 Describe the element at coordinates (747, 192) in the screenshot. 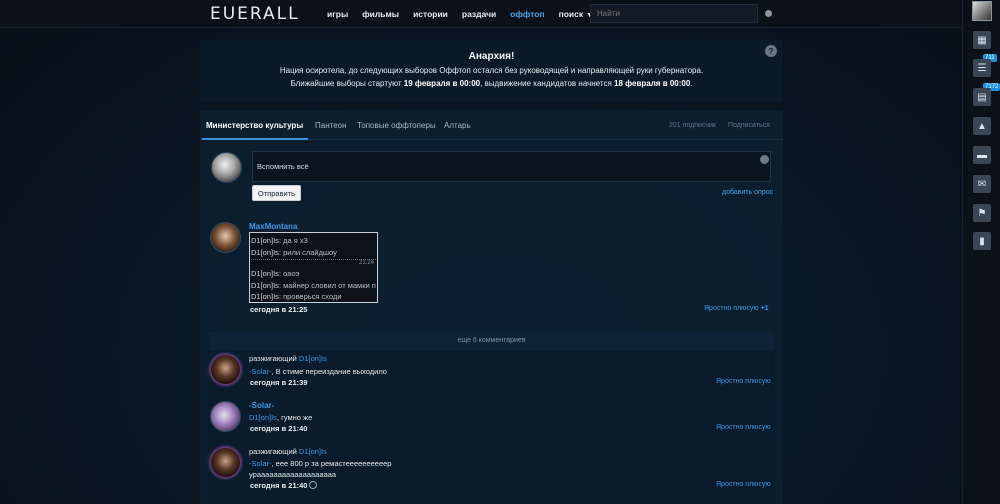

I see `add-poll-link: добавить опрос` at that location.